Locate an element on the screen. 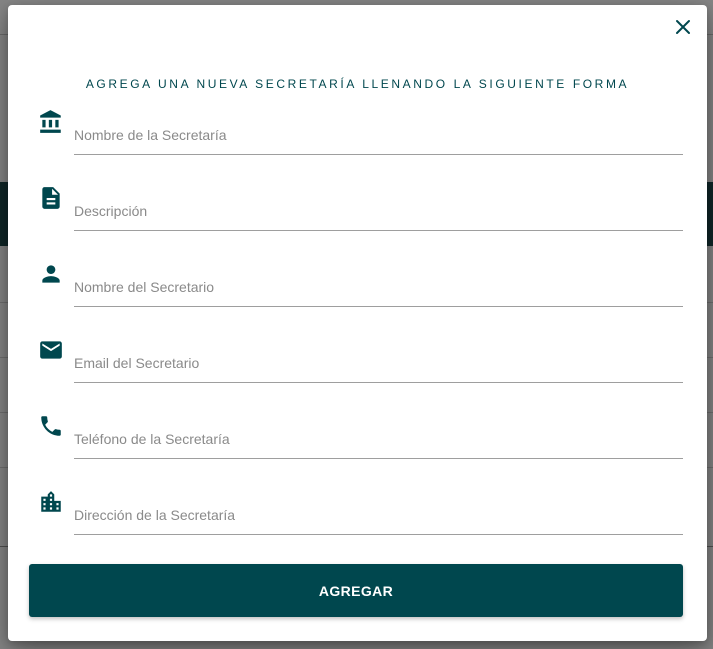 Image resolution: width=713 pixels, height=649 pixels. person-icon is located at coordinates (51, 274).